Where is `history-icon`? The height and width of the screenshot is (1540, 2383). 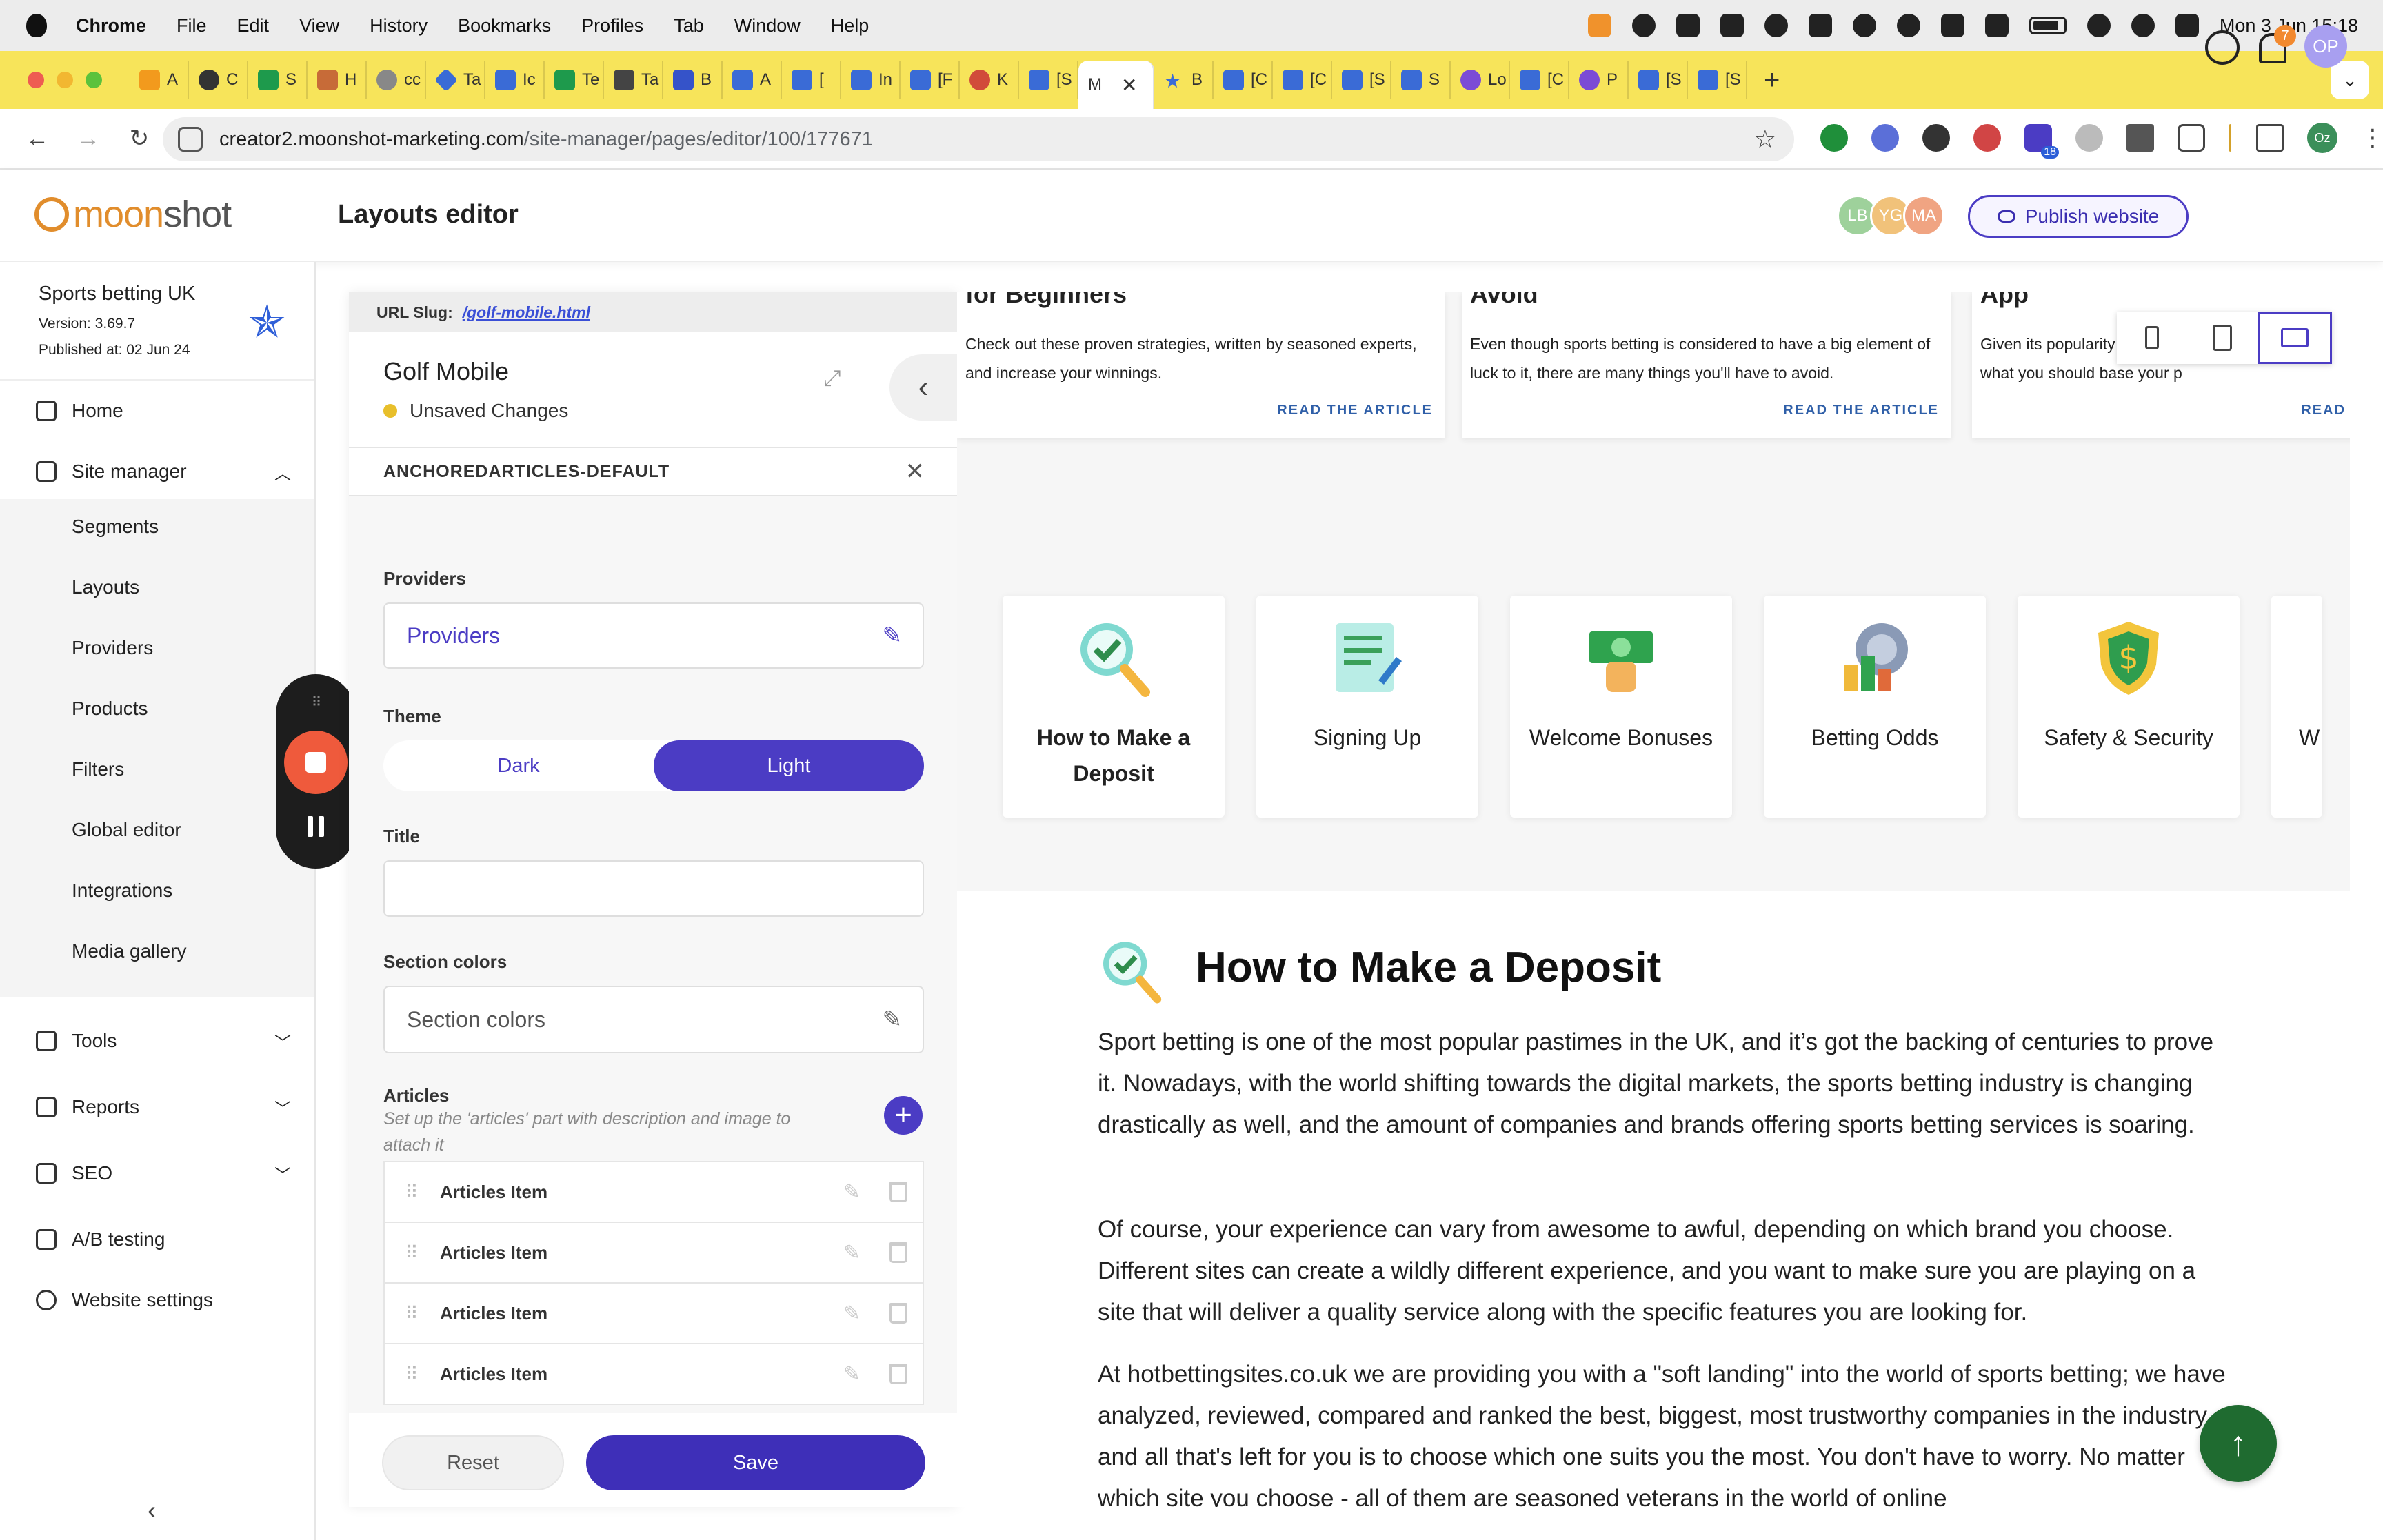 history-icon is located at coordinates (2222, 48).